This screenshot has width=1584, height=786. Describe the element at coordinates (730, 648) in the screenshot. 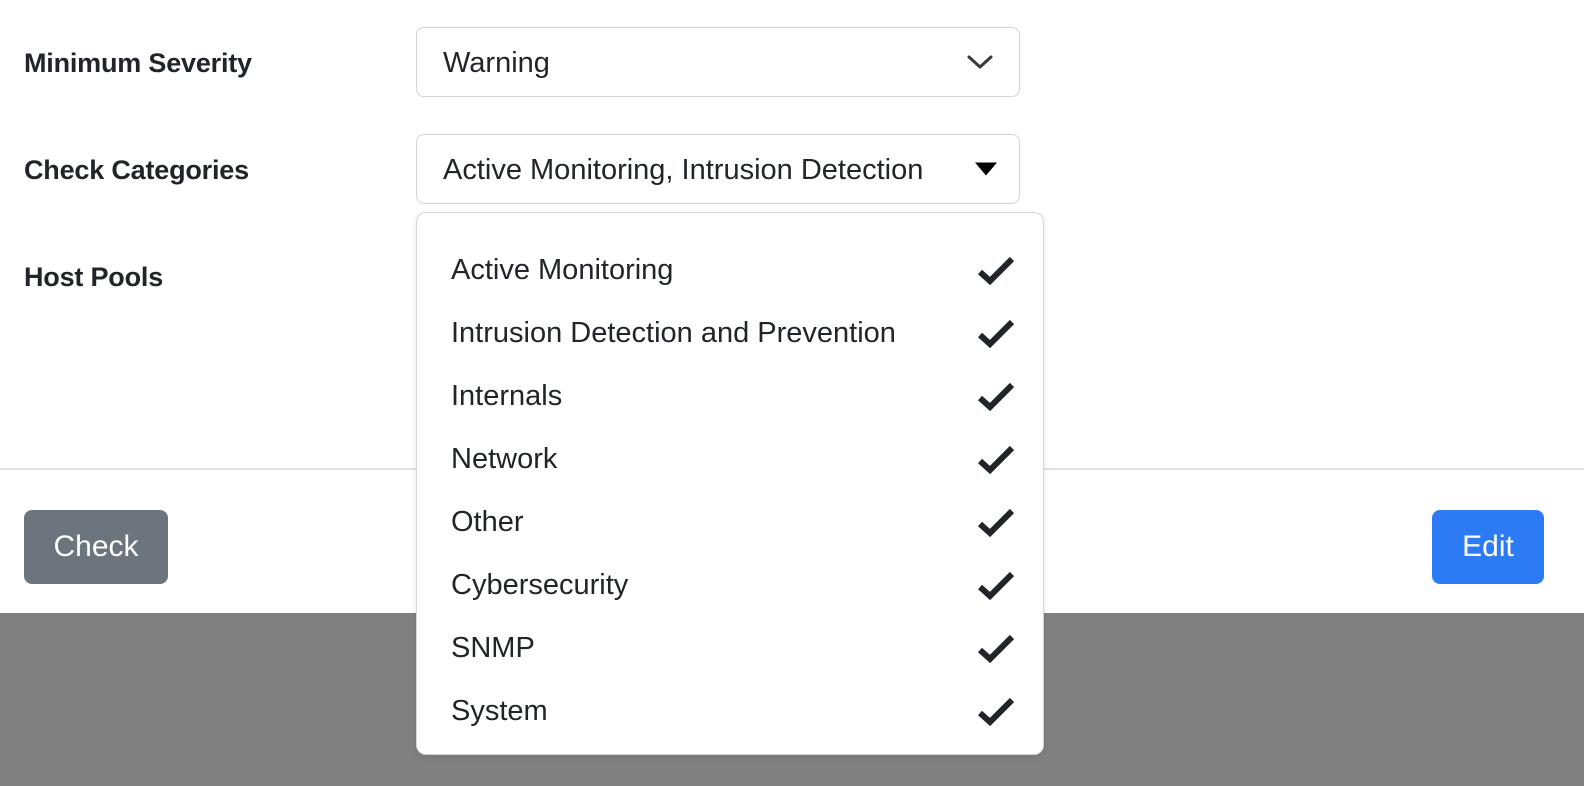

I see `dropdown-item: SNMP` at that location.